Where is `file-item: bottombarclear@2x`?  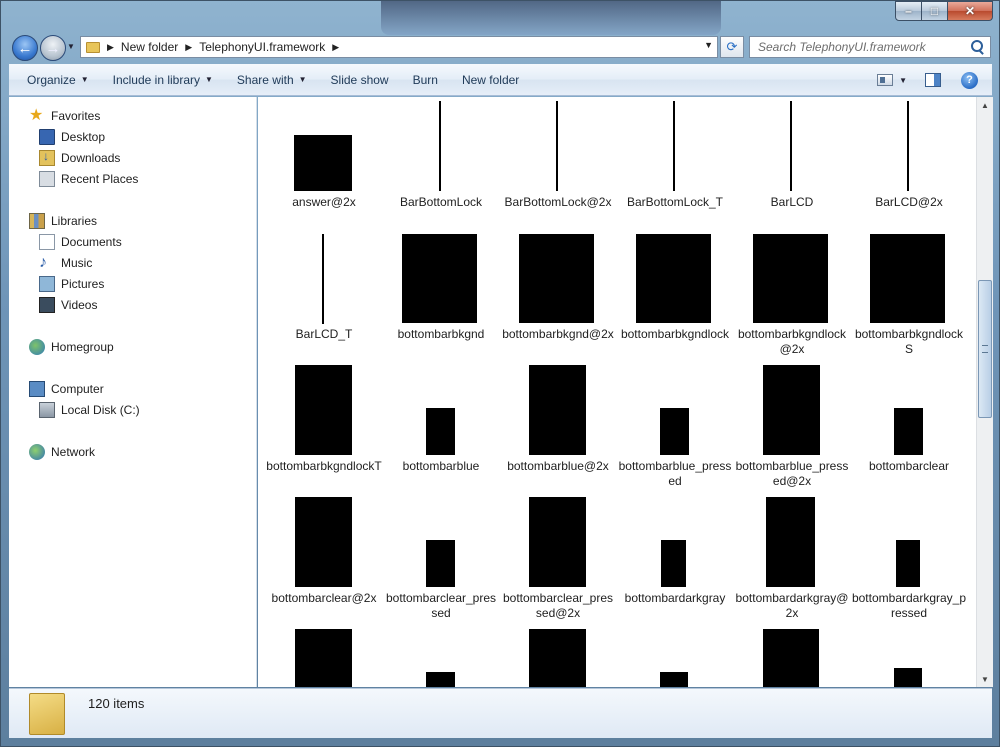 file-item: bottombarclear@2x is located at coordinates (324, 558).